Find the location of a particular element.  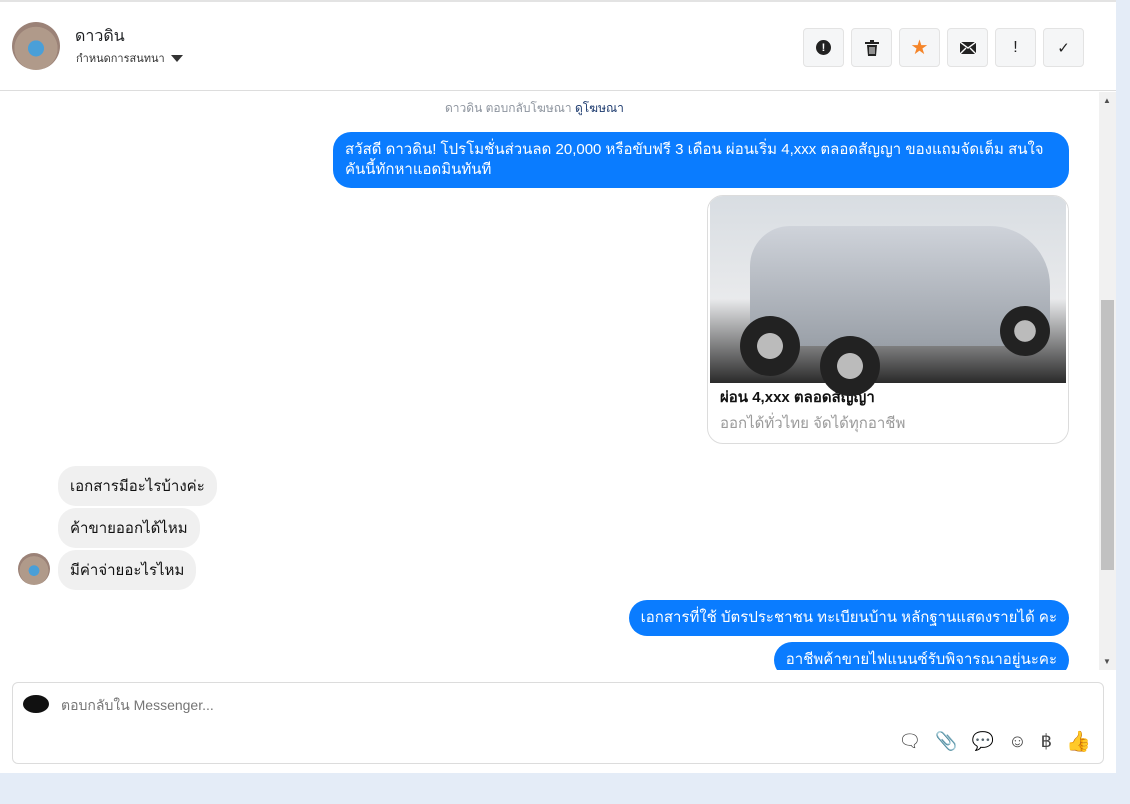

caret-down-icon is located at coordinates (176, 58).